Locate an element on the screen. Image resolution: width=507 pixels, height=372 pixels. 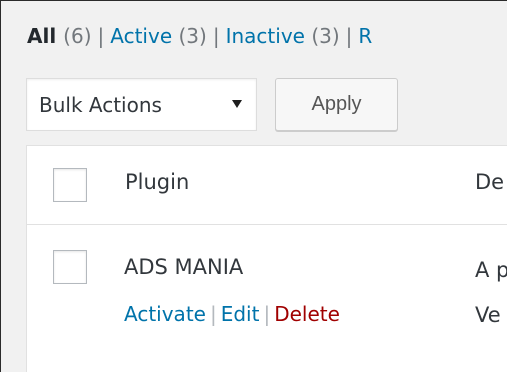
delete-link: Delete is located at coordinates (307, 314).